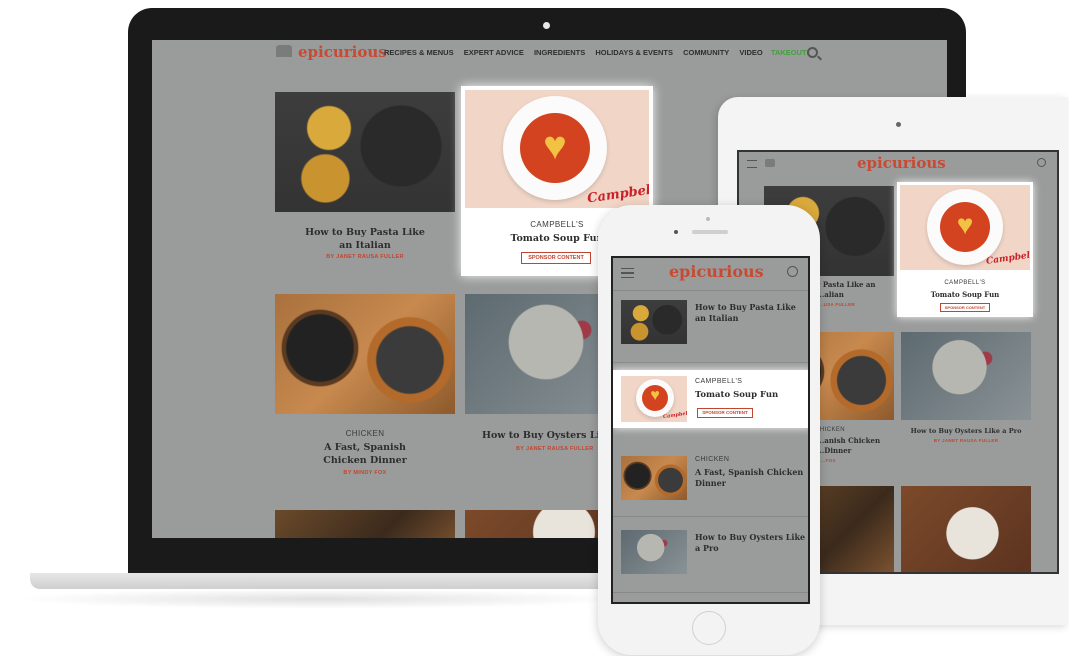  I want to click on phone-title-oysters: How to Buy Oysters Like a Pro, so click(751, 543).